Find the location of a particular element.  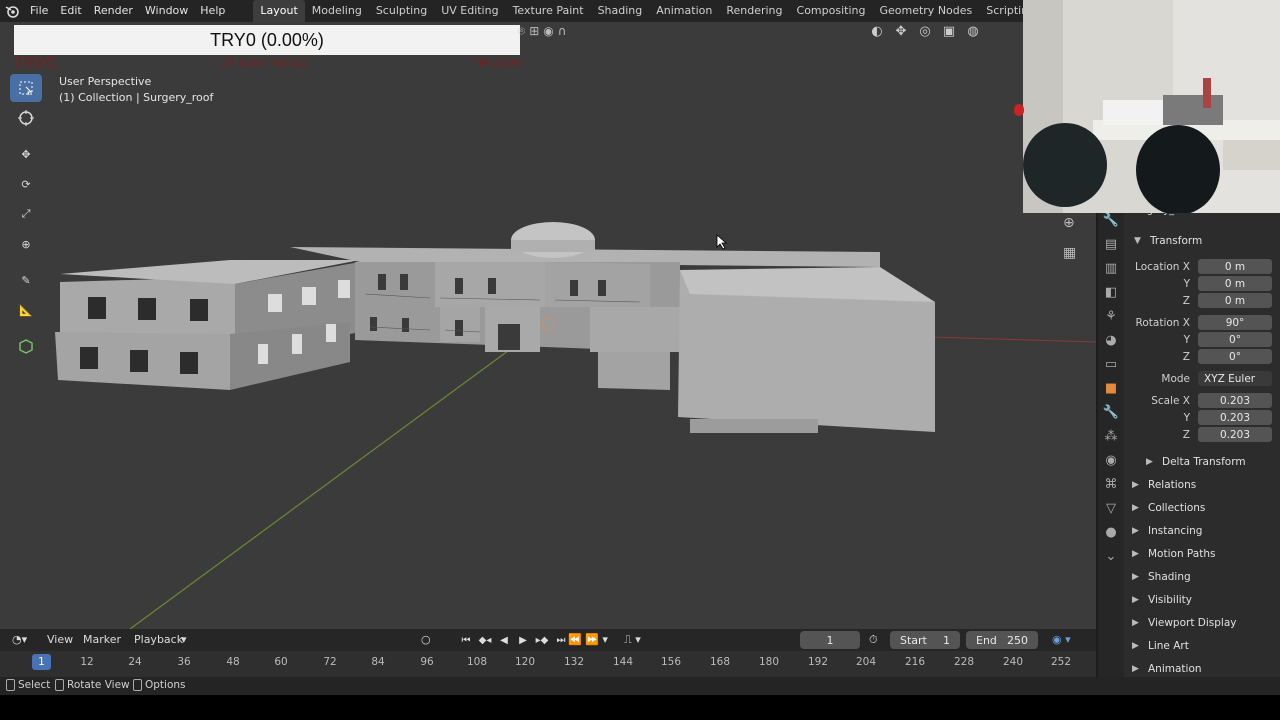

keying-icon: ○ is located at coordinates (426, 639).